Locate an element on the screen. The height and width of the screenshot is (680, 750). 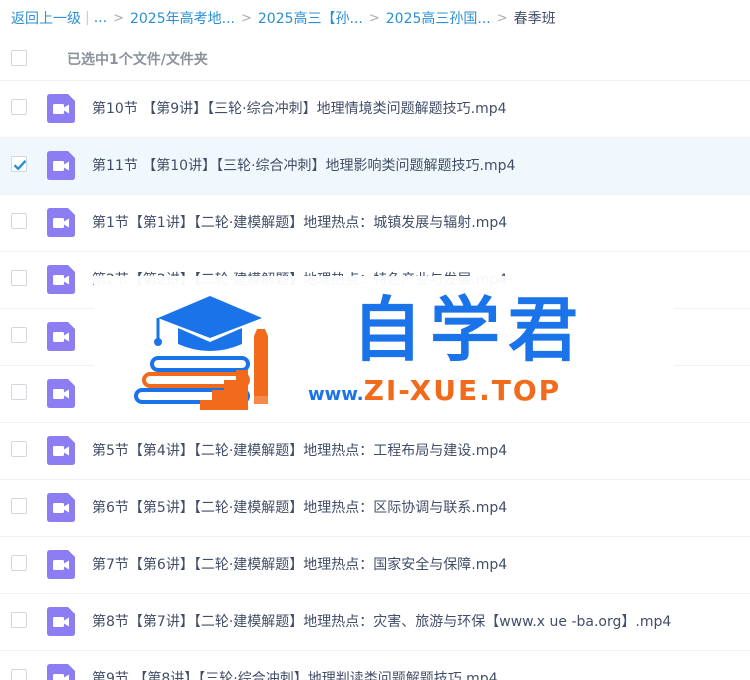
file-row: 第10节 【第9讲】【三轮·综合冲刺】地理情境类问题解题技巧.mp4 is located at coordinates (375, 109).